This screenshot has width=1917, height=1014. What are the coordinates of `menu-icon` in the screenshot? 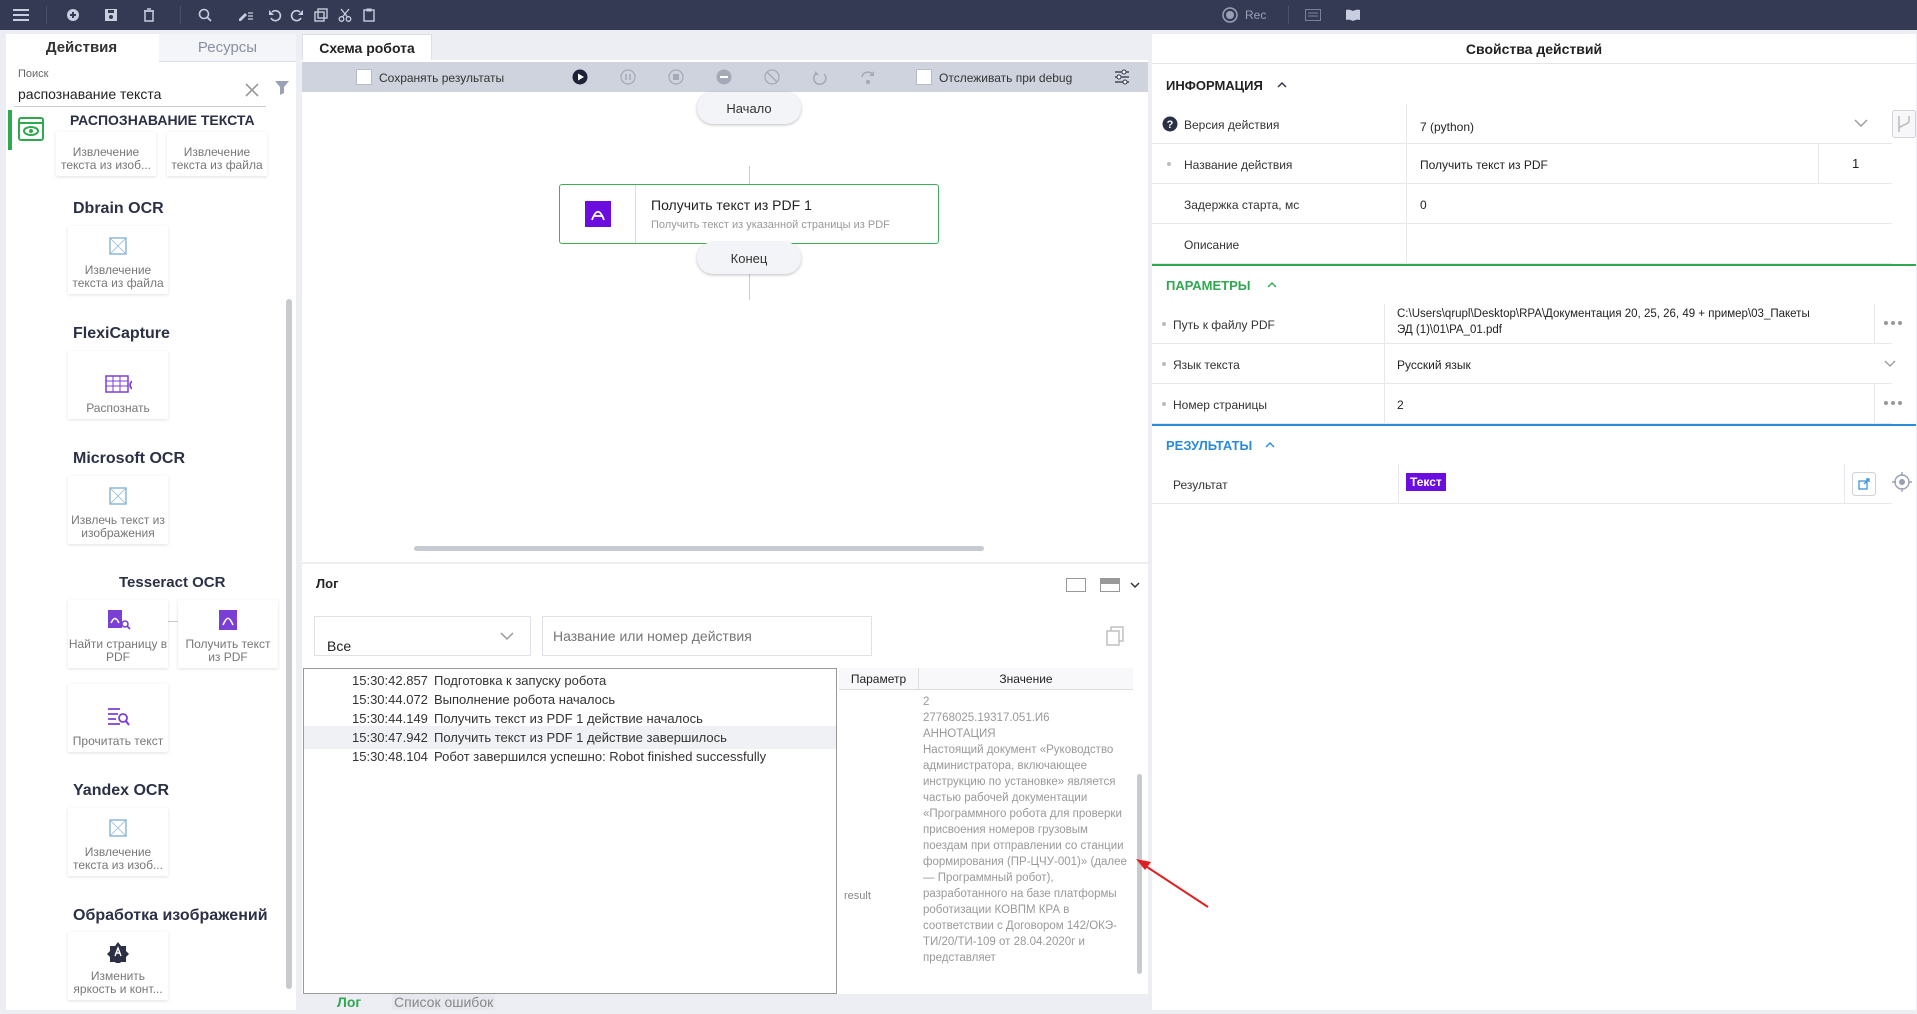 It's located at (21, 15).